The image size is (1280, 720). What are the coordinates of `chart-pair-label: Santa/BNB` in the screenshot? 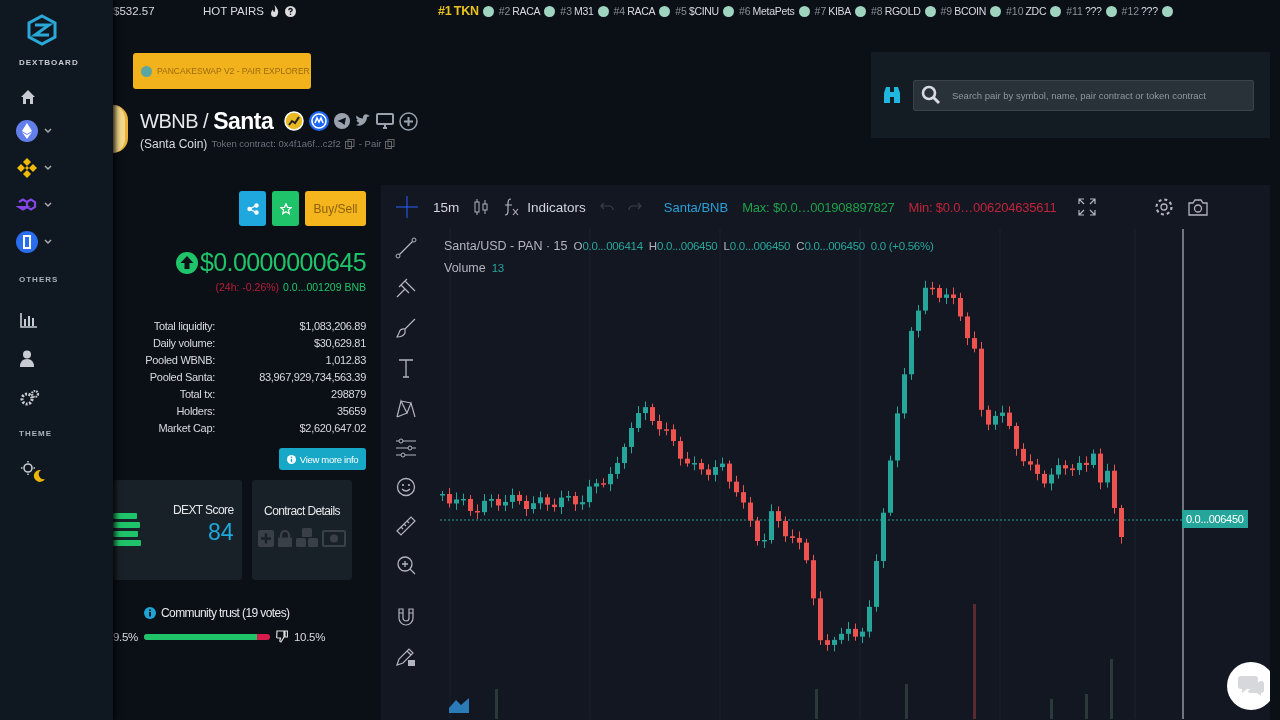 It's located at (696, 207).